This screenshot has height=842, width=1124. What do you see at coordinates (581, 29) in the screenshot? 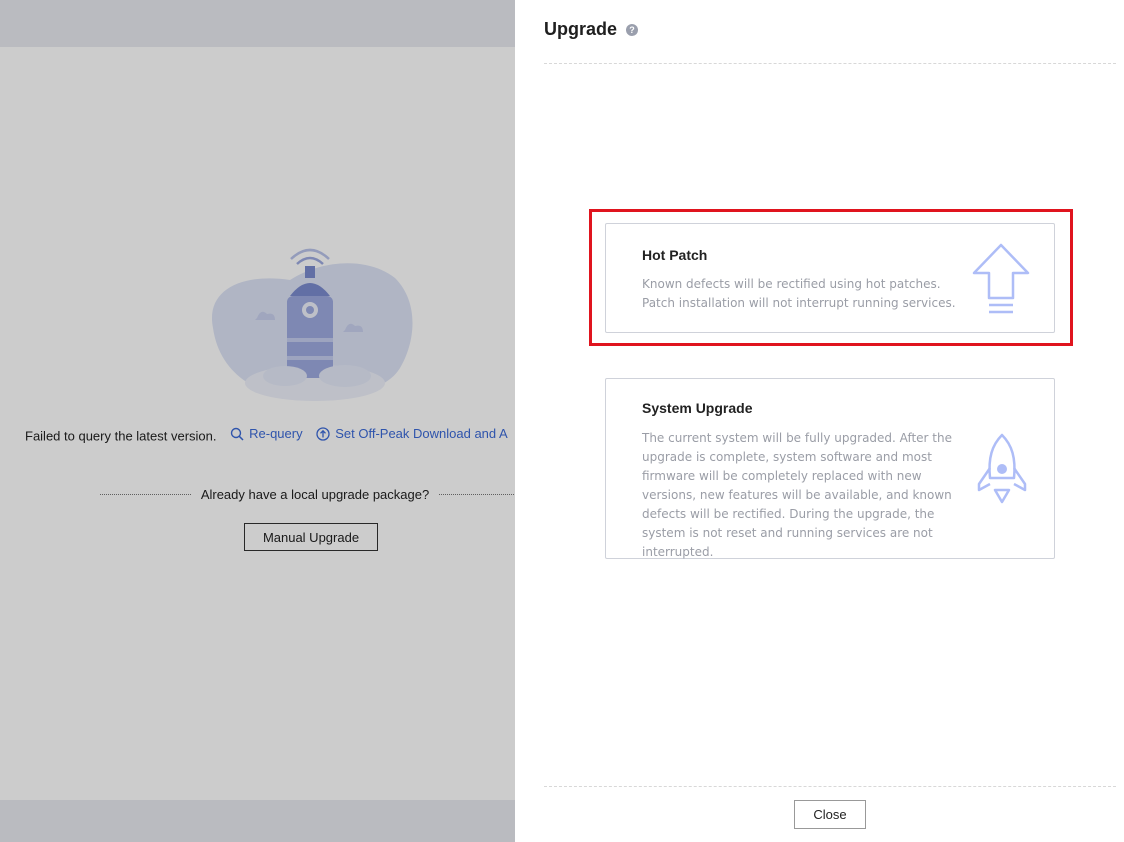
I see `drawer-title-text: Upgrade` at bounding box center [581, 29].